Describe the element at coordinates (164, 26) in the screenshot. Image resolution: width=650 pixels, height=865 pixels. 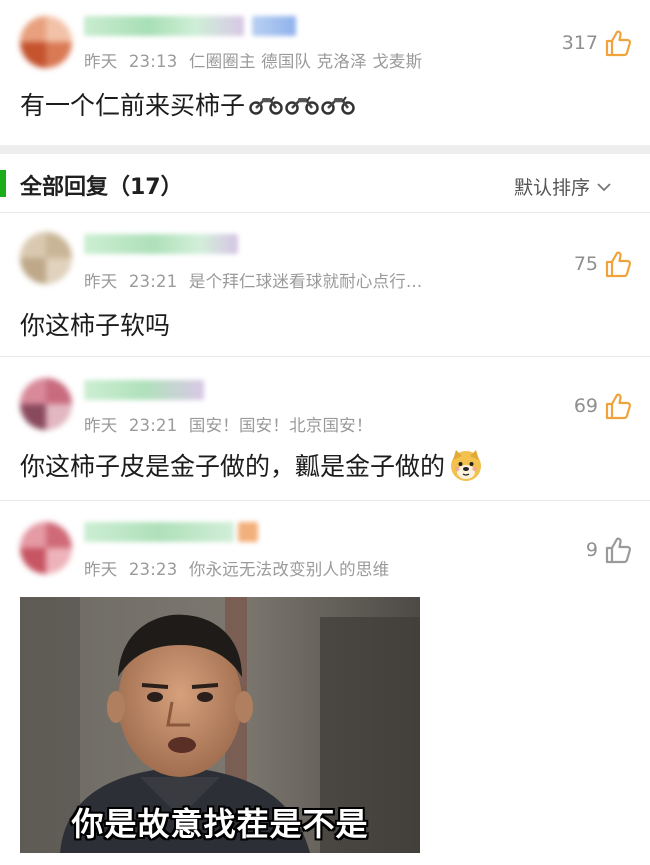
I see `post-author-name` at that location.